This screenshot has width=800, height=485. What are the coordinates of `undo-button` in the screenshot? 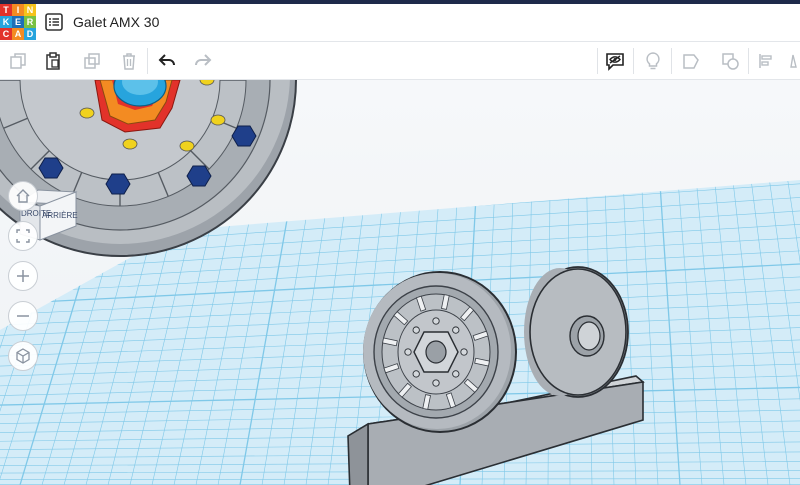 It's located at (167, 61).